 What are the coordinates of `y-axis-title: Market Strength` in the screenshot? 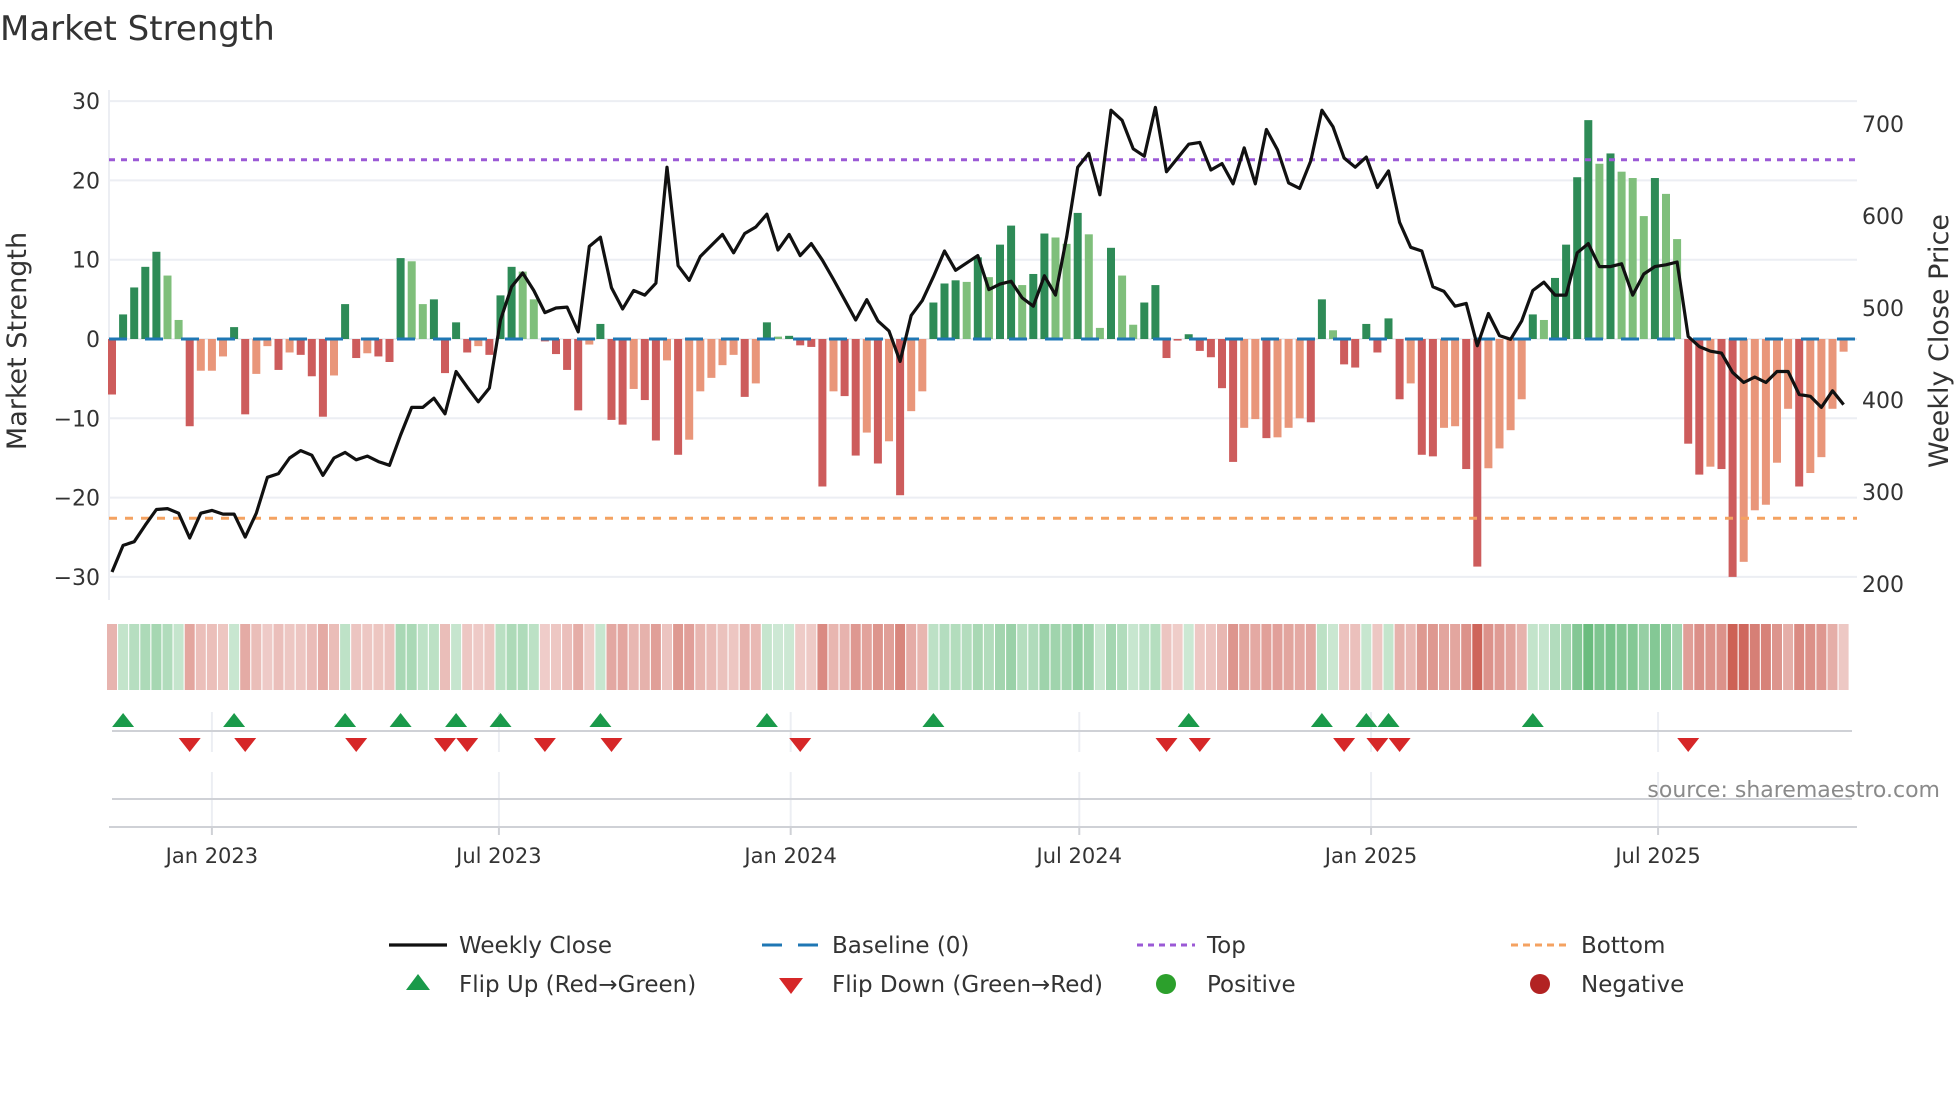 It's located at (17, 341).